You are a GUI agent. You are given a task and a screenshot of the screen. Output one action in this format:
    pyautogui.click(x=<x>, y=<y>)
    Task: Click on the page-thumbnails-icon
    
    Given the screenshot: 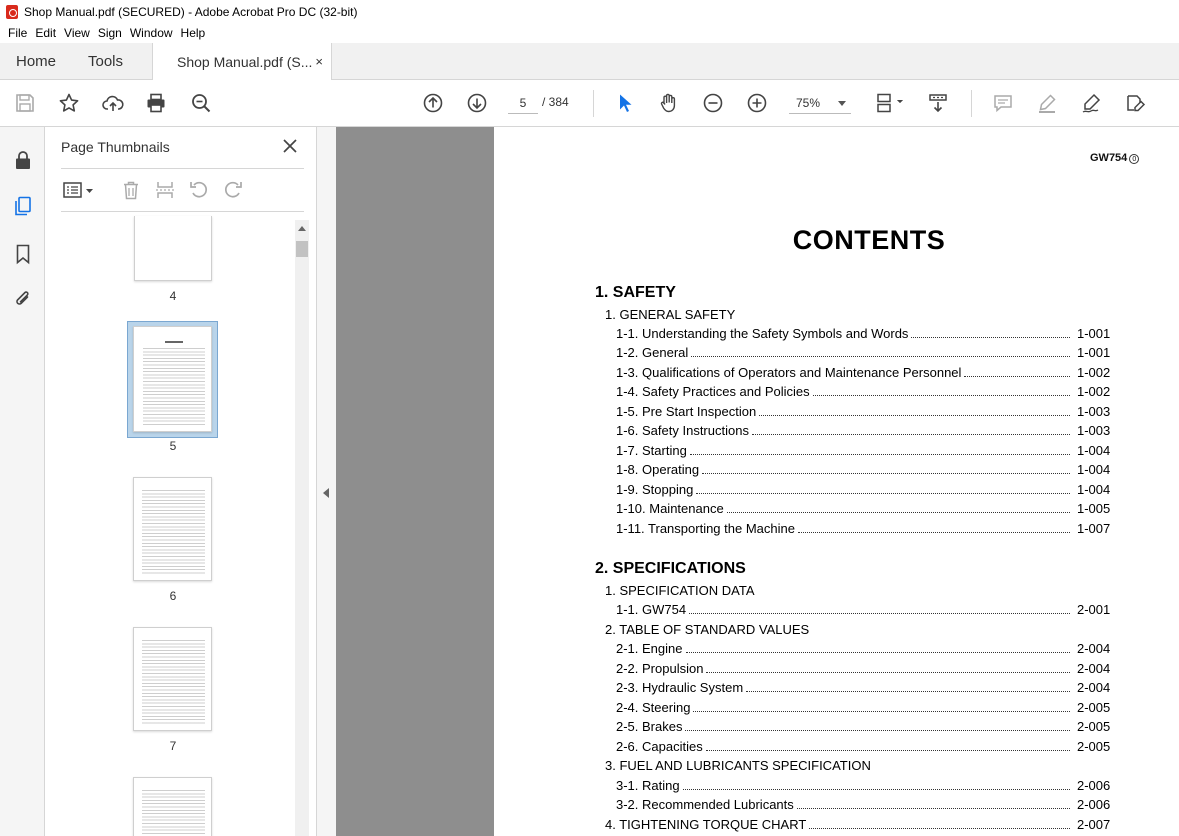 What is the action you would take?
    pyautogui.click(x=23, y=206)
    